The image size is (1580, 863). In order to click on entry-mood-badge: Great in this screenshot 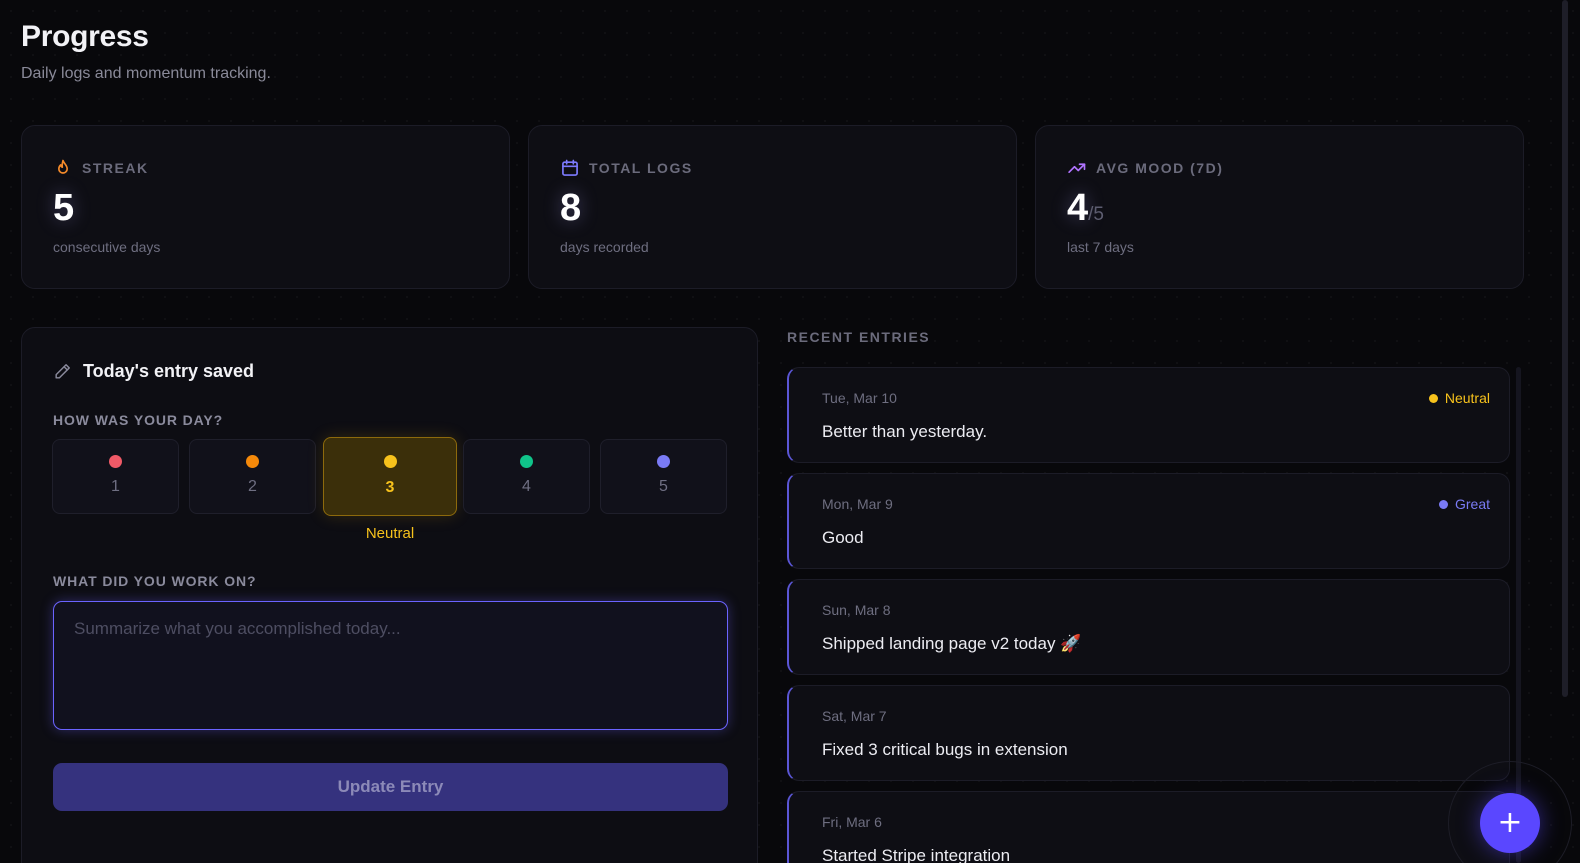, I will do `click(1464, 504)`.